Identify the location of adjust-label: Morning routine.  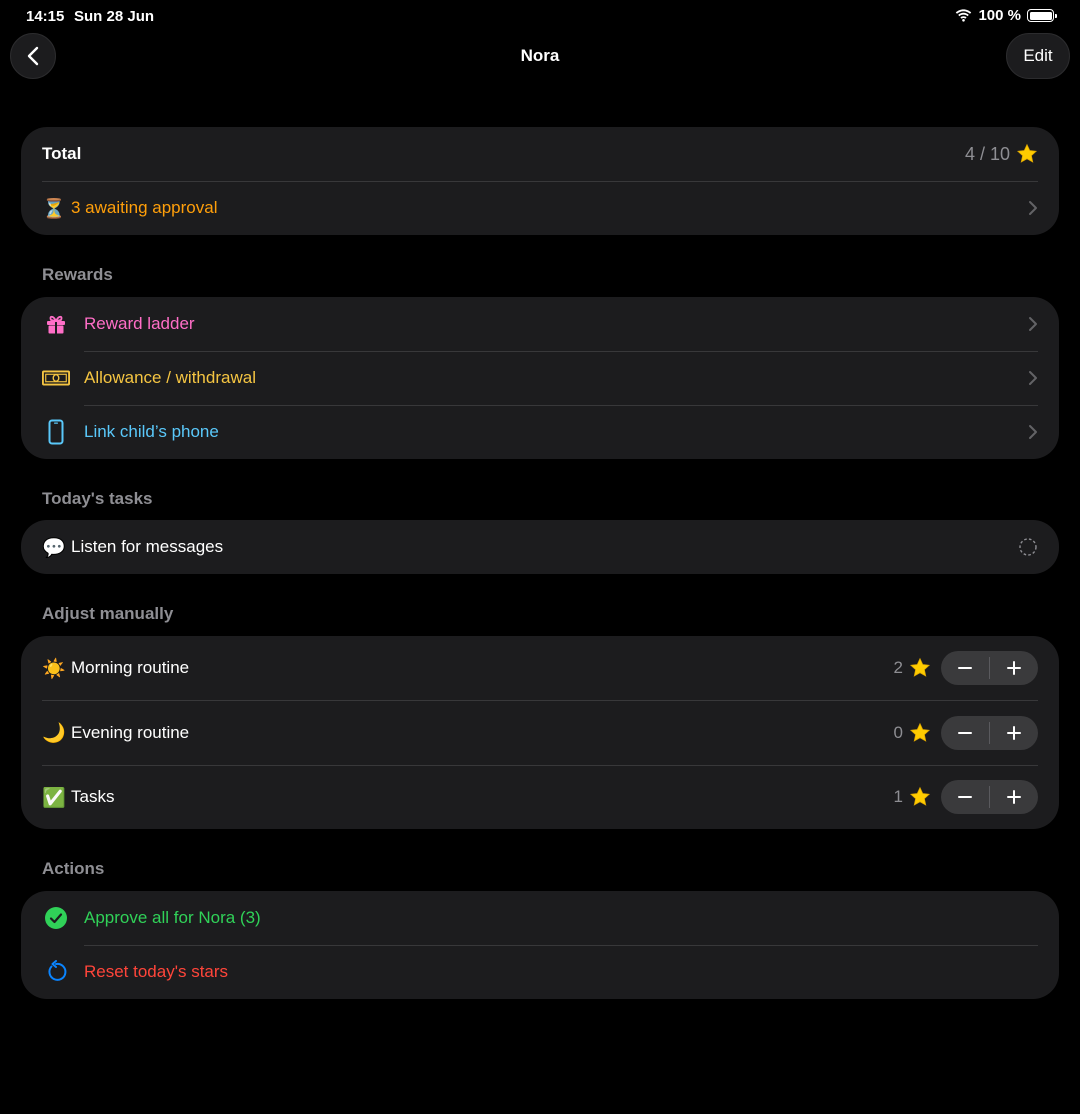
(130, 667).